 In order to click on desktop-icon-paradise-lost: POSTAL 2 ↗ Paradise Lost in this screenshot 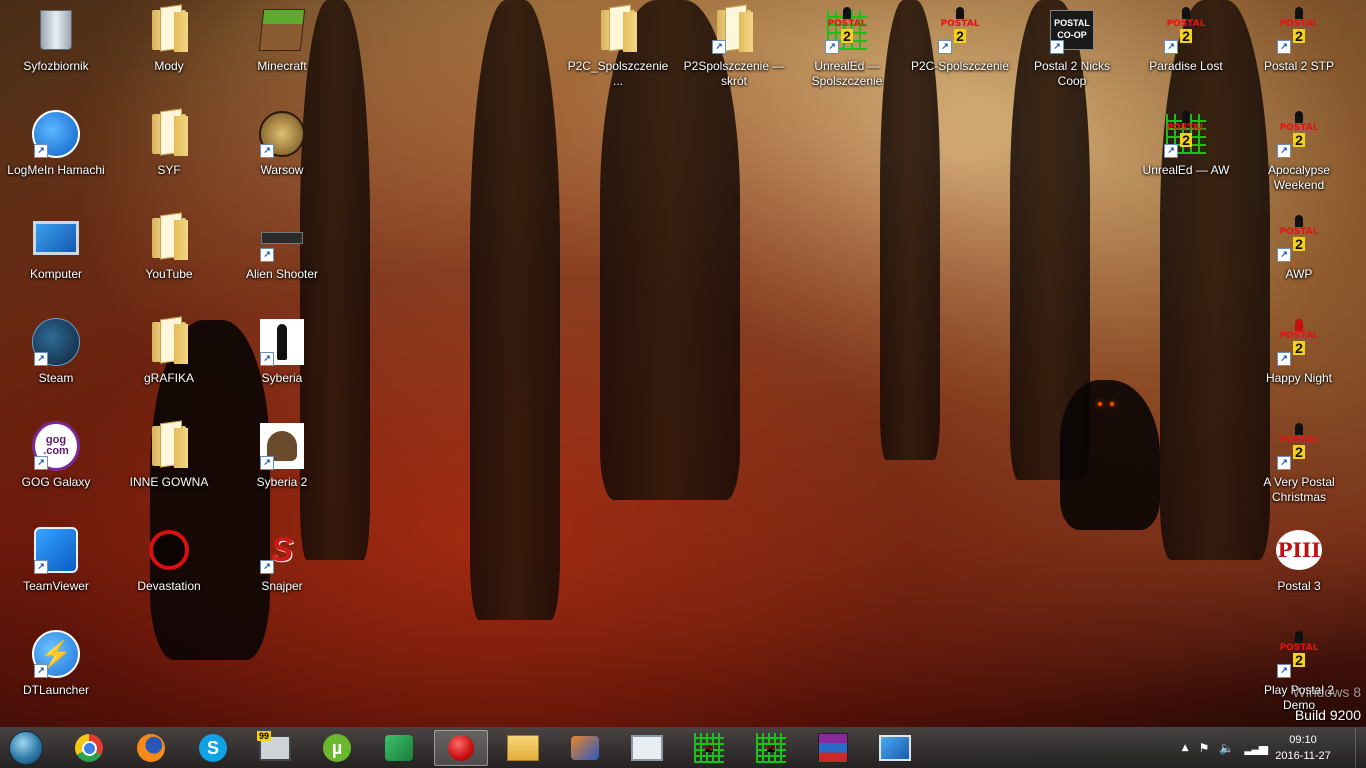, I will do `click(1186, 50)`.